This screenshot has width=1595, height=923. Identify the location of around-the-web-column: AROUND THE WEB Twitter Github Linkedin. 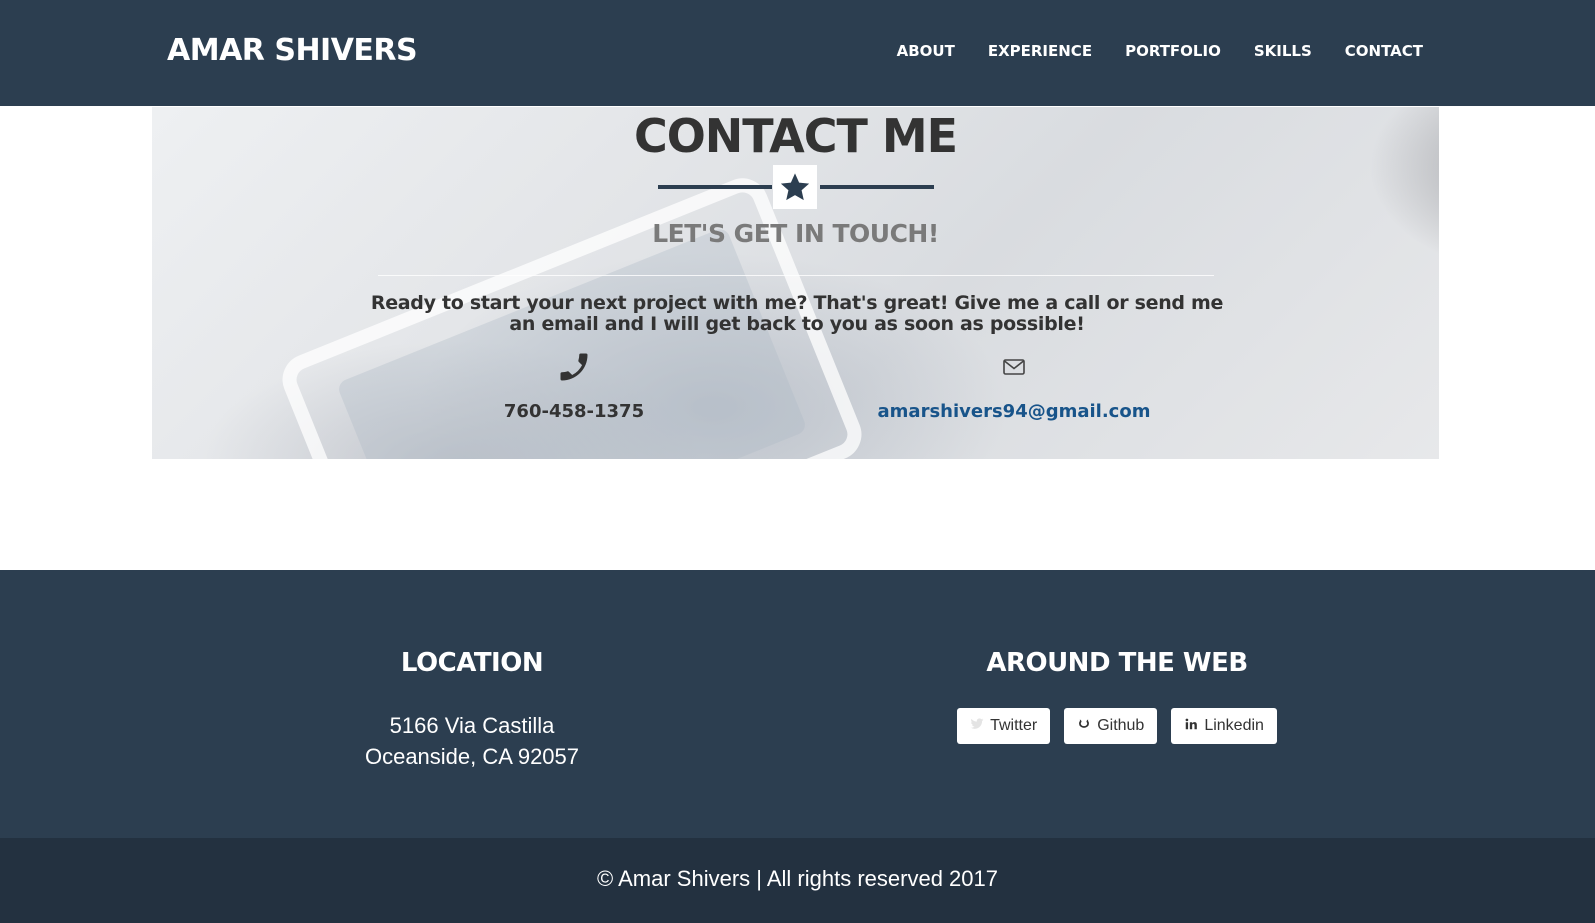
(1117, 696).